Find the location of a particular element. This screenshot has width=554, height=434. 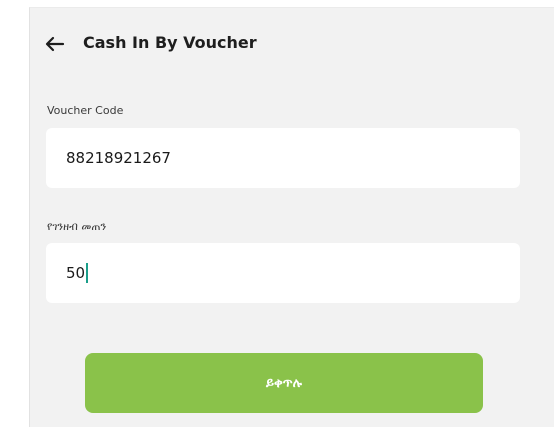

amount-value: 50 is located at coordinates (76, 273).